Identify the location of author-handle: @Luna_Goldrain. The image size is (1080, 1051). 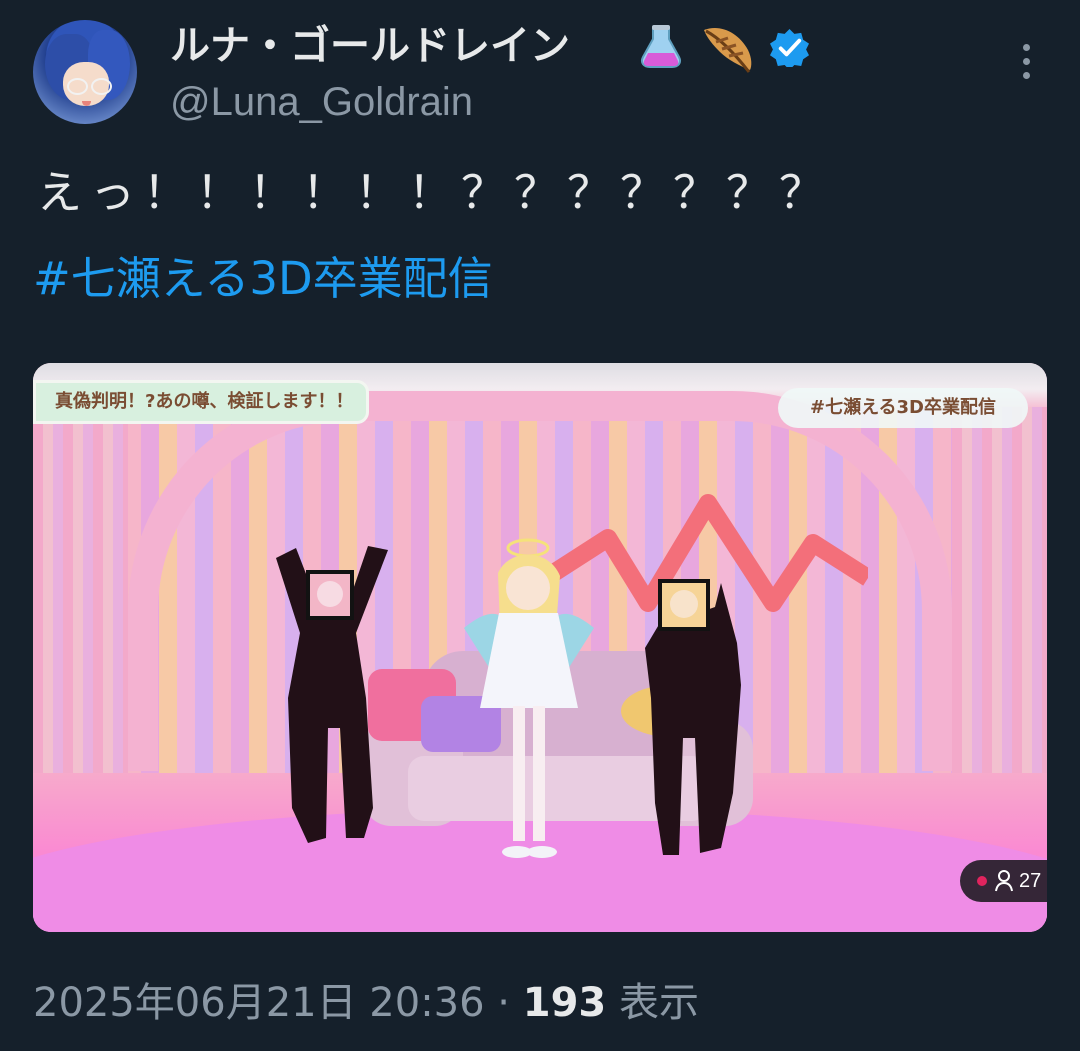
(321, 102).